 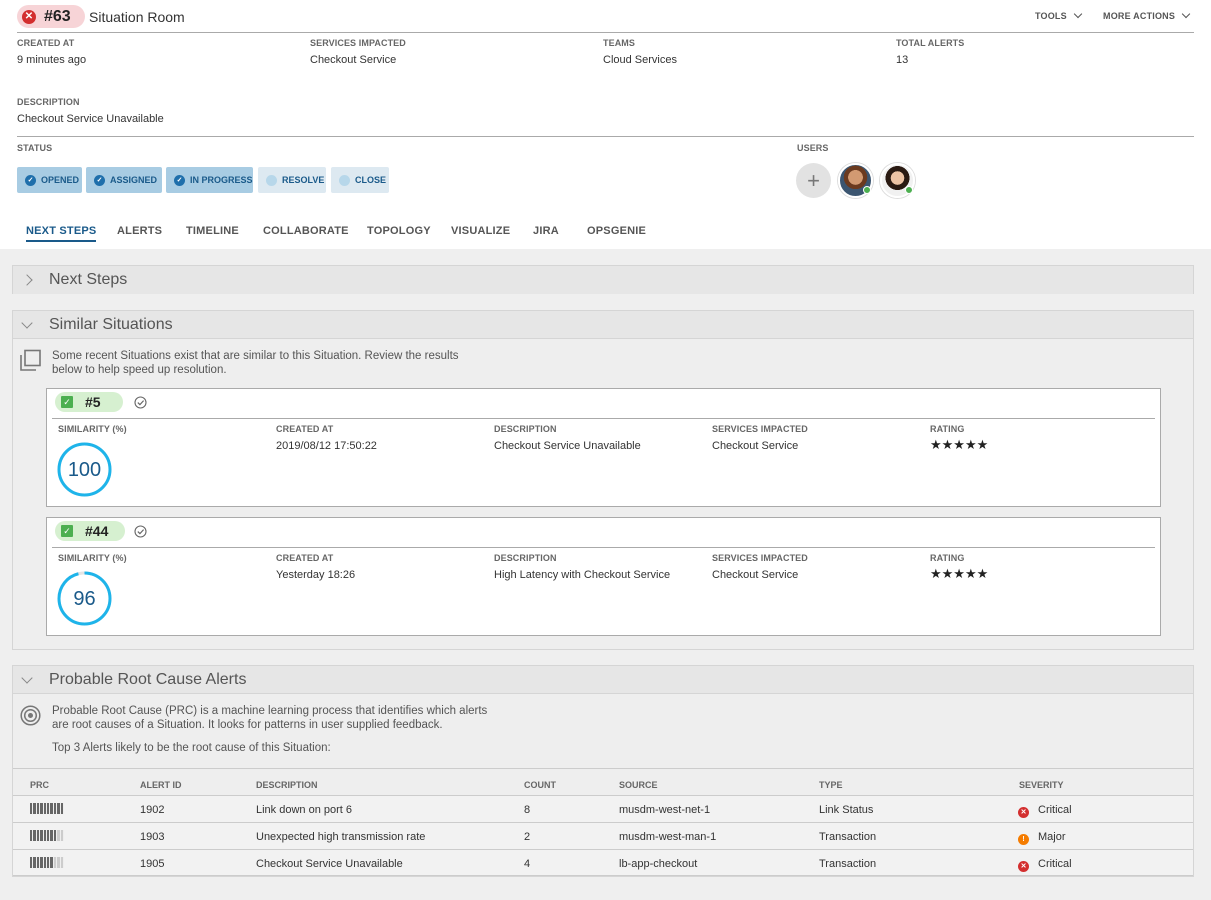 What do you see at coordinates (1055, 810) in the screenshot?
I see `severity-label: Critical` at bounding box center [1055, 810].